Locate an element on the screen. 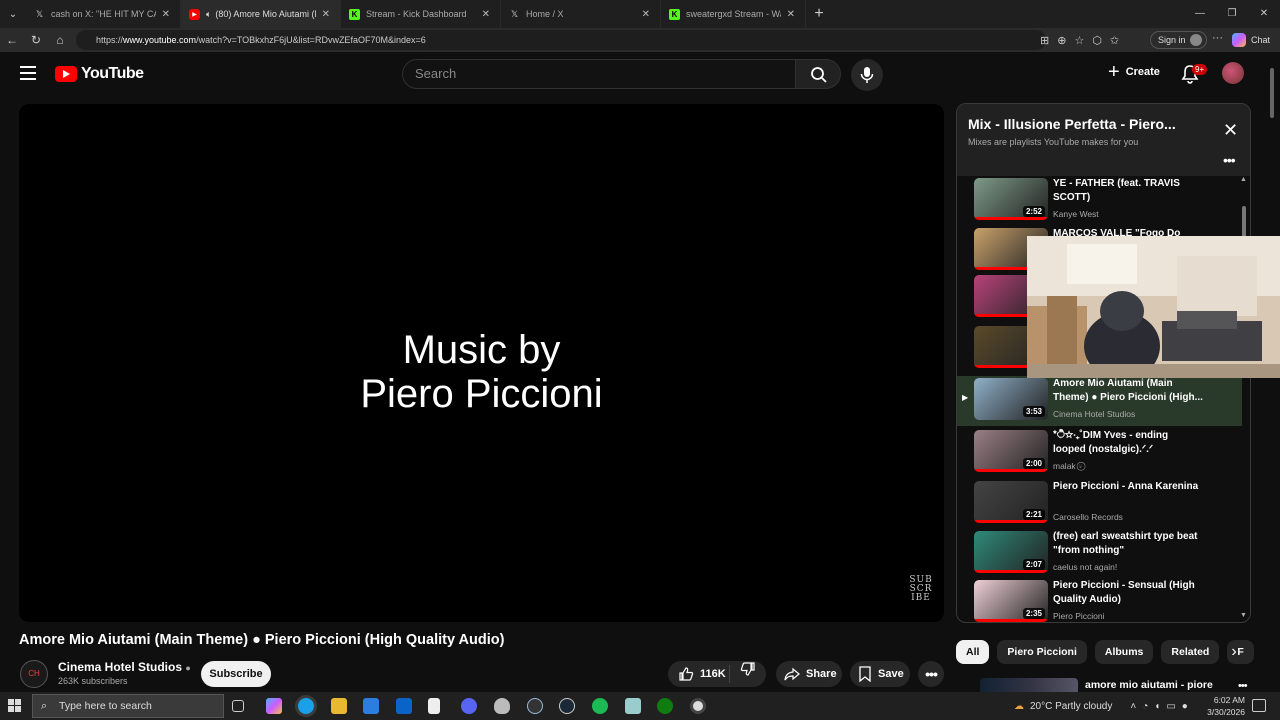 This screenshot has height=720, width=1280. next-video-title: amore mio aiutami - piore is located at coordinates (1149, 685).